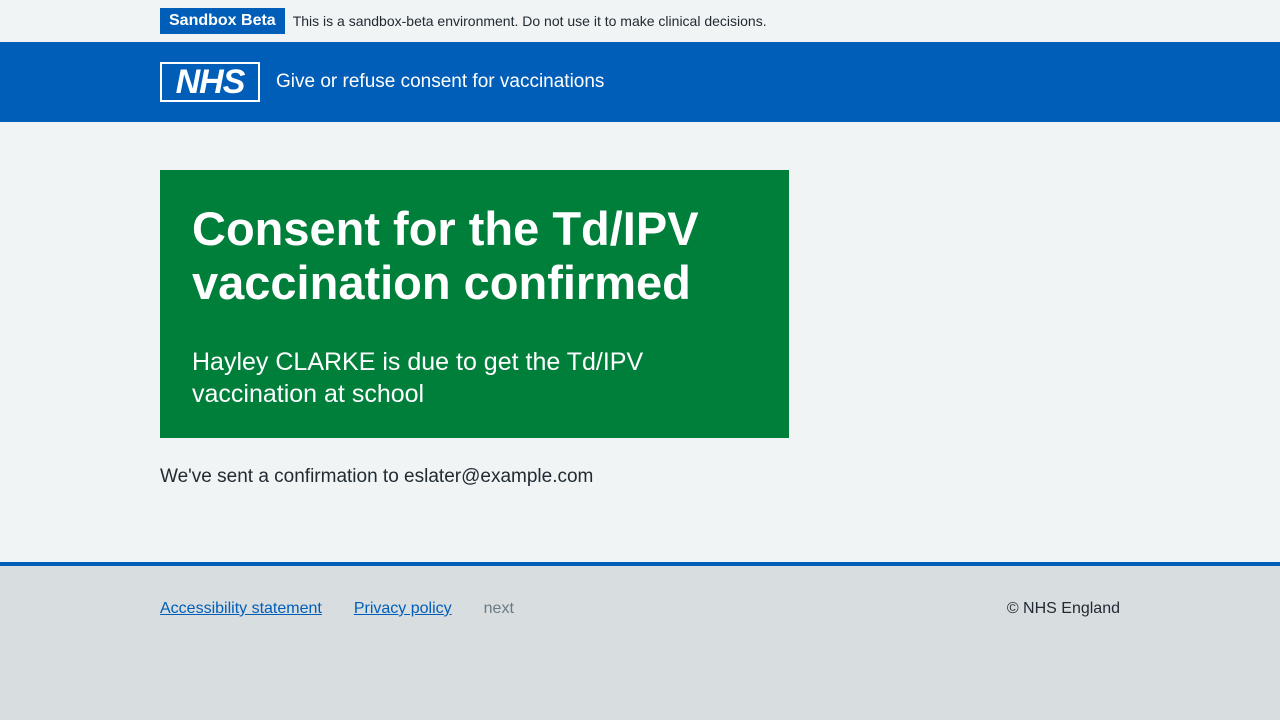 This screenshot has width=1280, height=720. I want to click on nhs-logo-text: NHS, so click(210, 82).